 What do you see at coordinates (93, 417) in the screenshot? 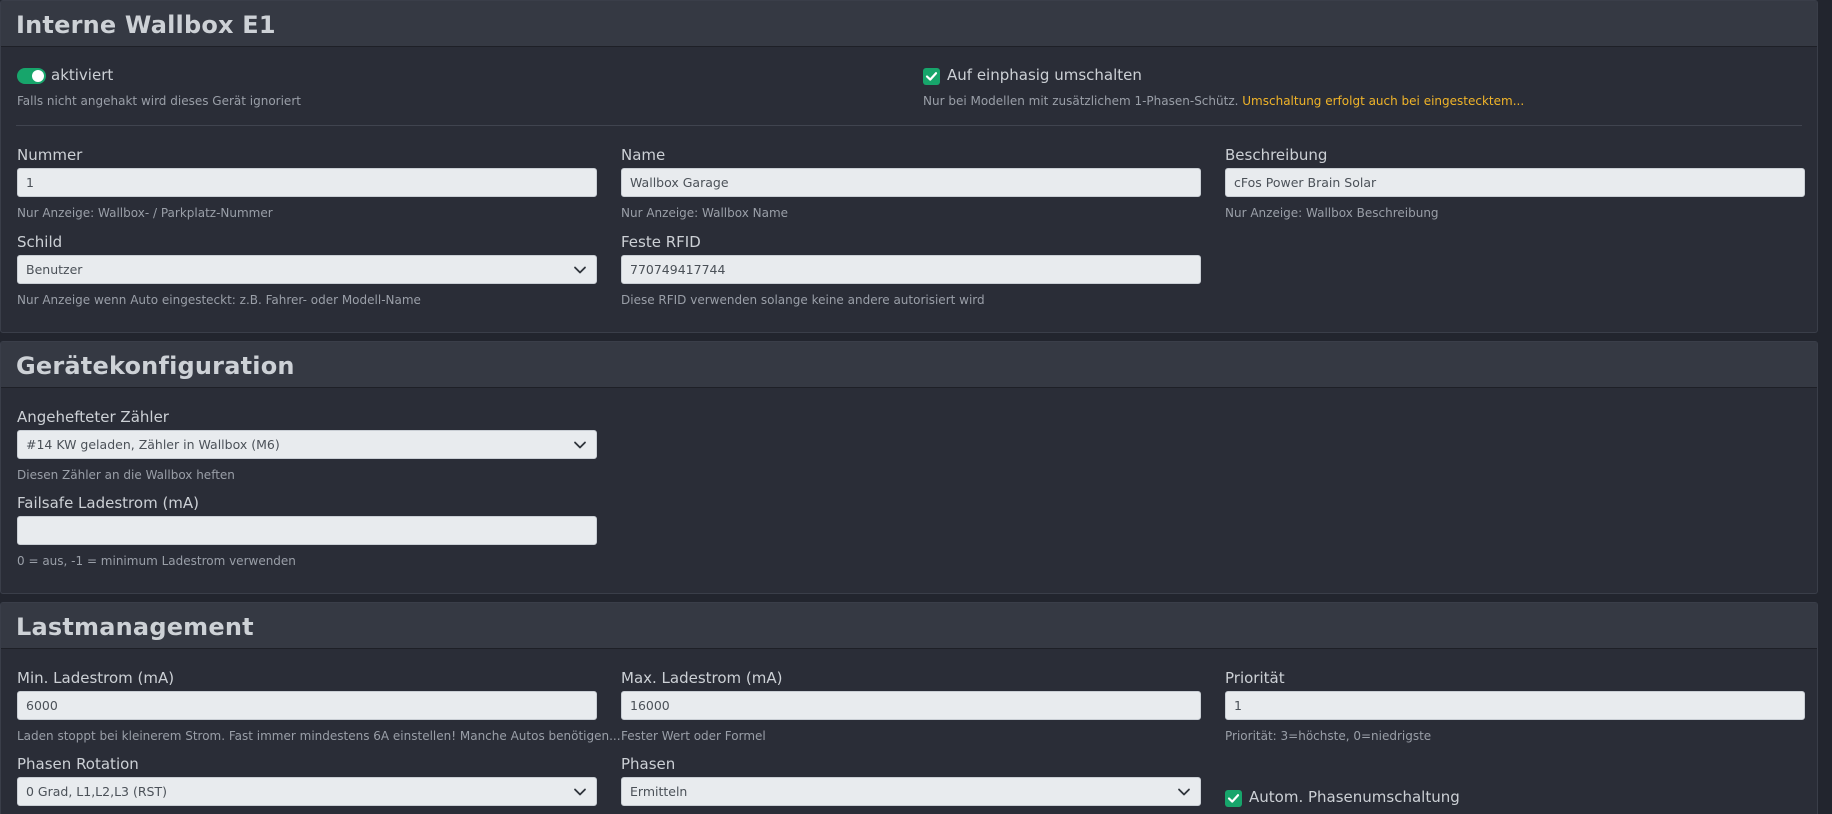
I see `meter-label: Angehefteter Zähler` at bounding box center [93, 417].